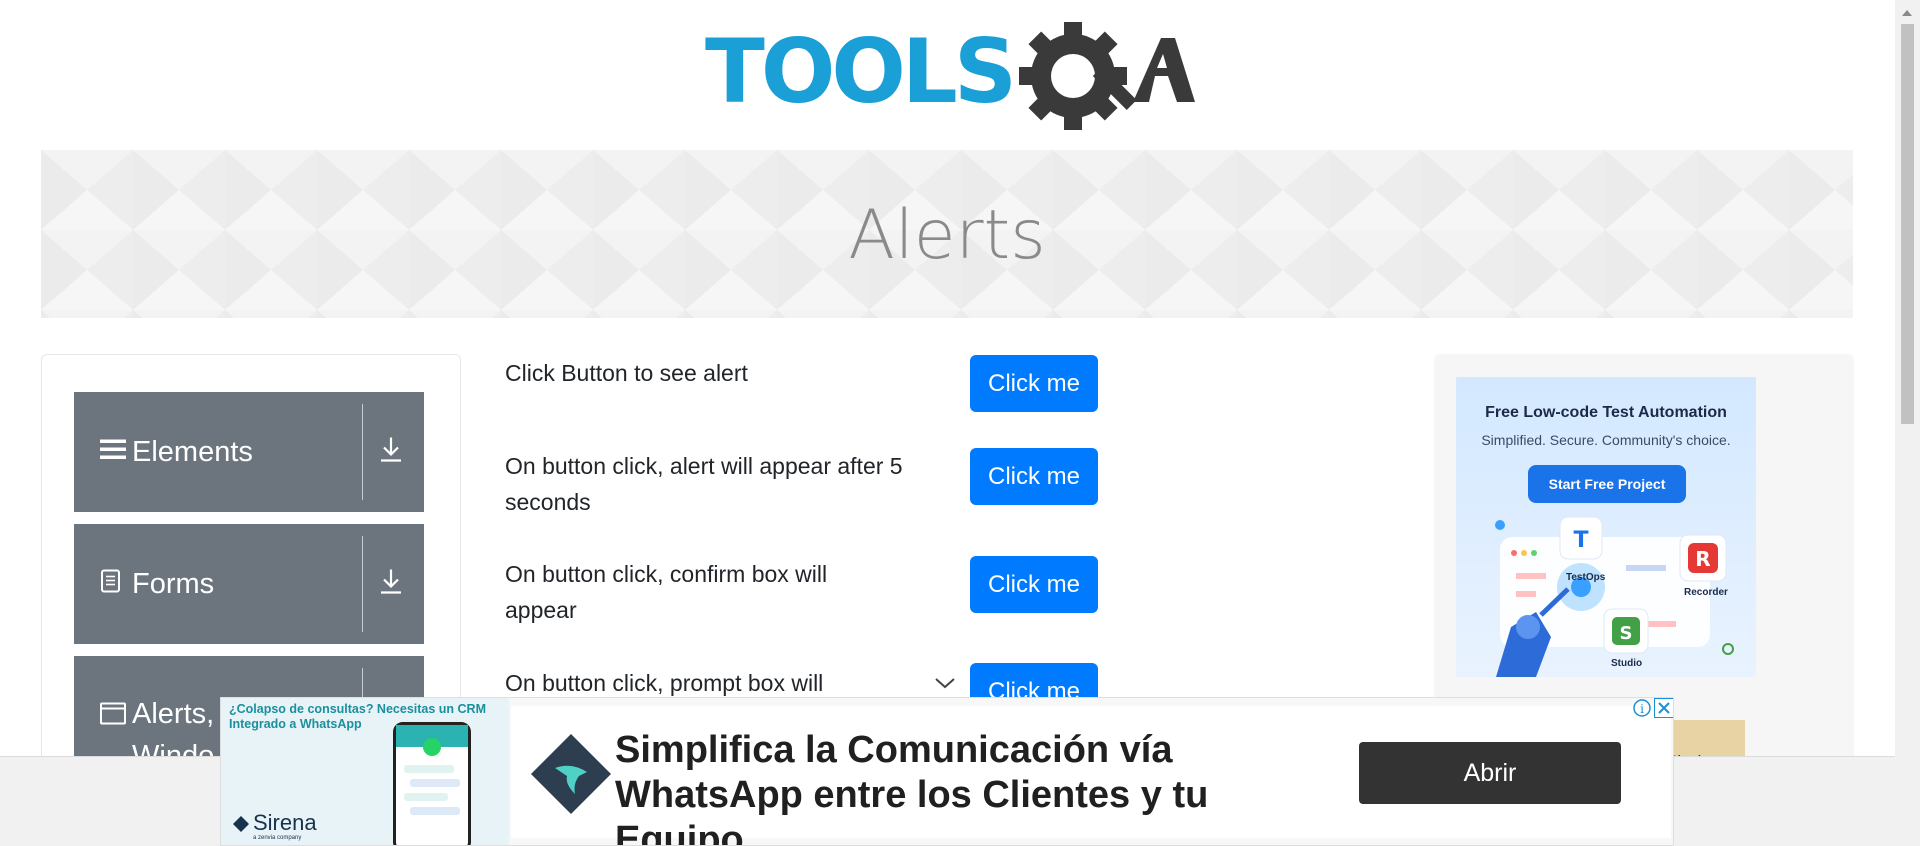 The height and width of the screenshot is (846, 1920). I want to click on group-label-alerts: Alerts,, so click(173, 714).